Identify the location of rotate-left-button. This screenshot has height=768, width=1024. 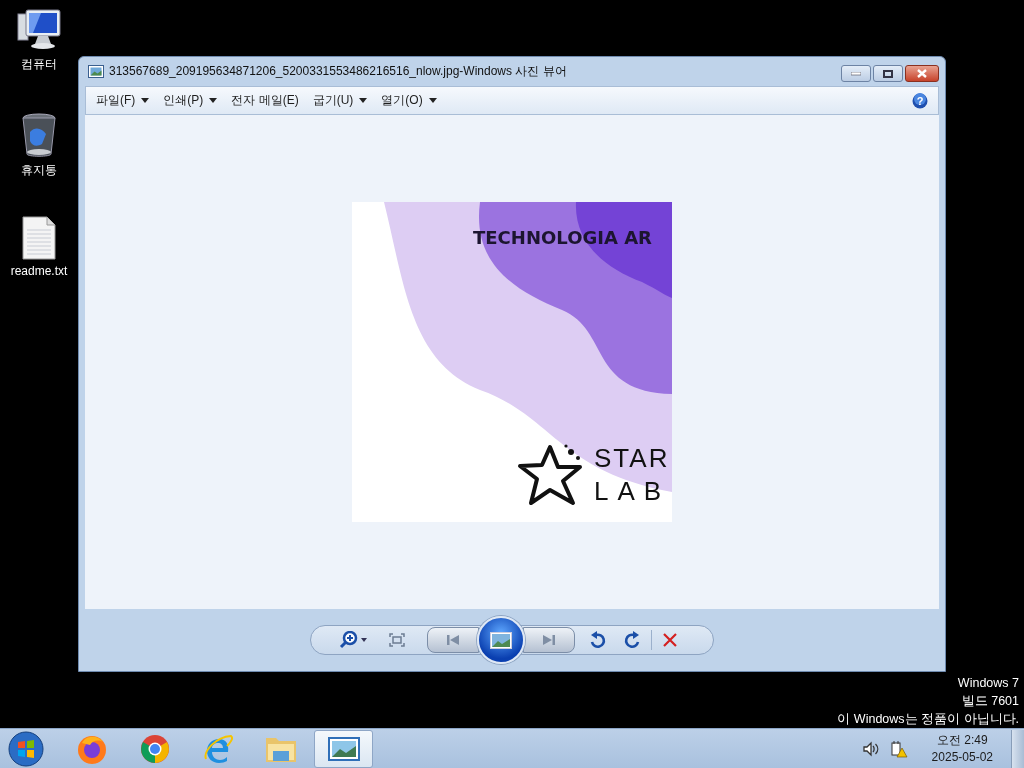
(598, 640).